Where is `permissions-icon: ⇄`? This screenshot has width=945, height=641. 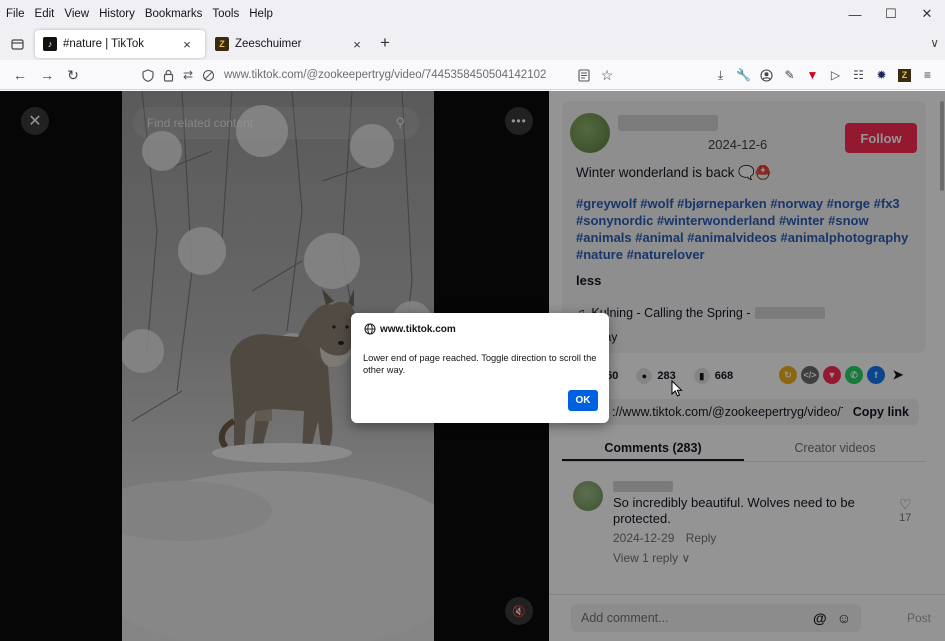 permissions-icon: ⇄ is located at coordinates (188, 75).